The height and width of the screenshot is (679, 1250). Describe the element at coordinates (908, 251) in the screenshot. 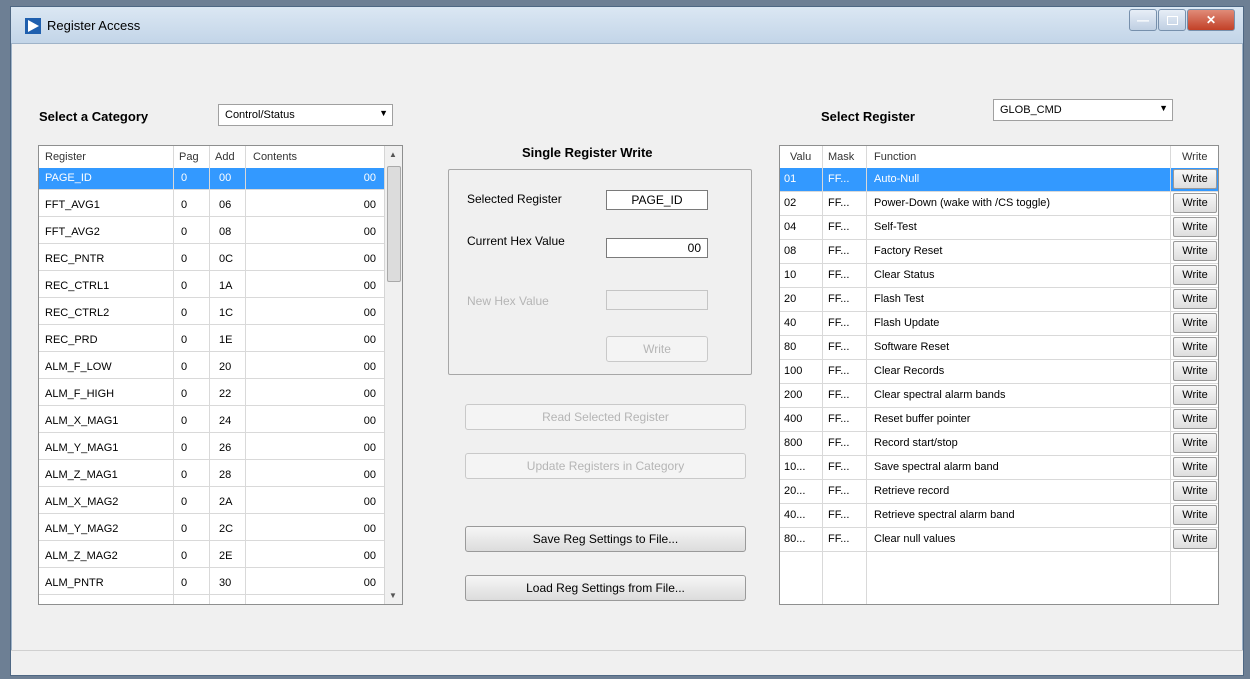

I see `function-cell: Factory Reset` at that location.